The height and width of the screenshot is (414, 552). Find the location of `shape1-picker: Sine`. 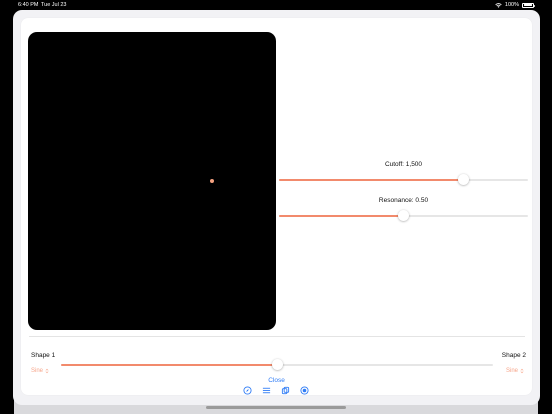

shape1-picker: Sine is located at coordinates (40, 371).